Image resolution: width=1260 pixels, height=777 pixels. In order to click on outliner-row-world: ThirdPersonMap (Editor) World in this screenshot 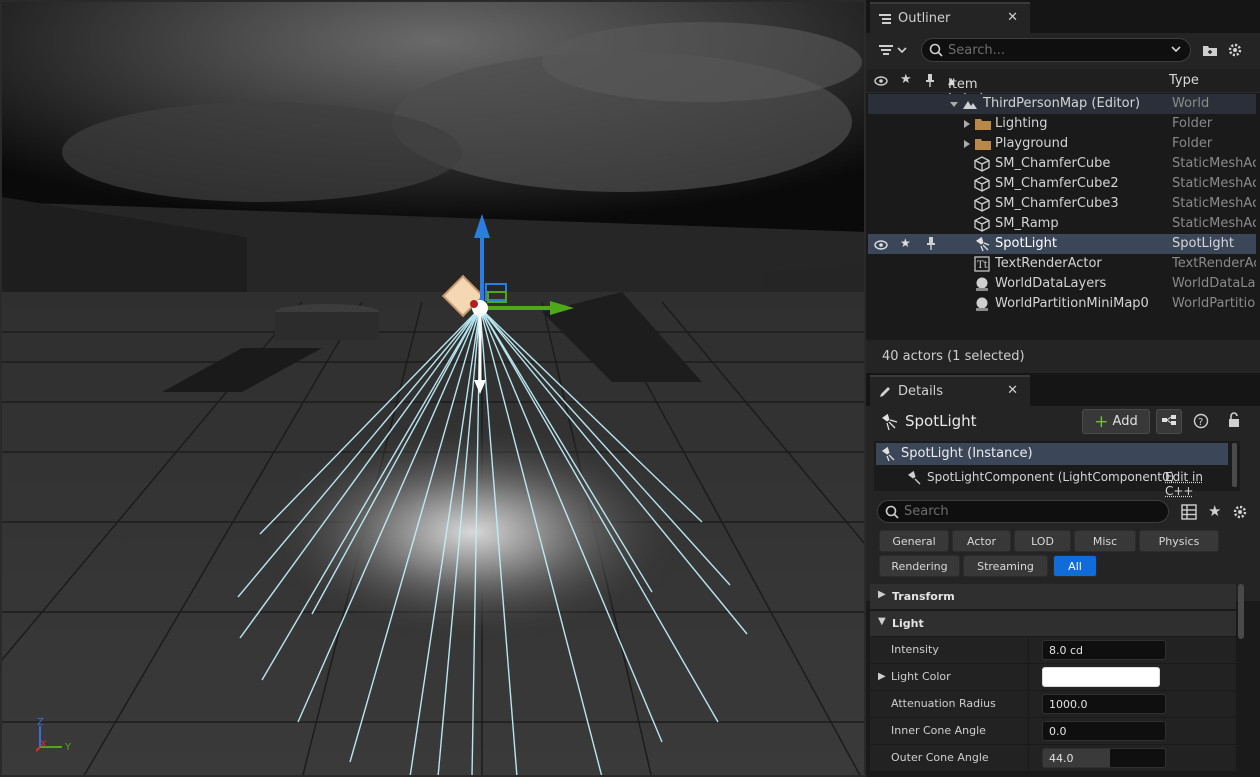, I will do `click(1062, 104)`.